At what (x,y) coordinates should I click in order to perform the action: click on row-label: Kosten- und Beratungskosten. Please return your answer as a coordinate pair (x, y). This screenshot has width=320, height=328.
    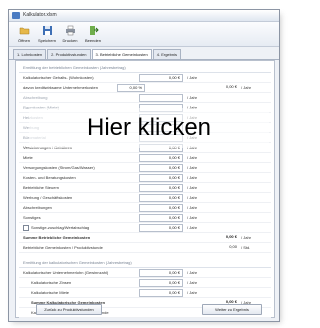
    Looking at the image, I should click on (49, 177).